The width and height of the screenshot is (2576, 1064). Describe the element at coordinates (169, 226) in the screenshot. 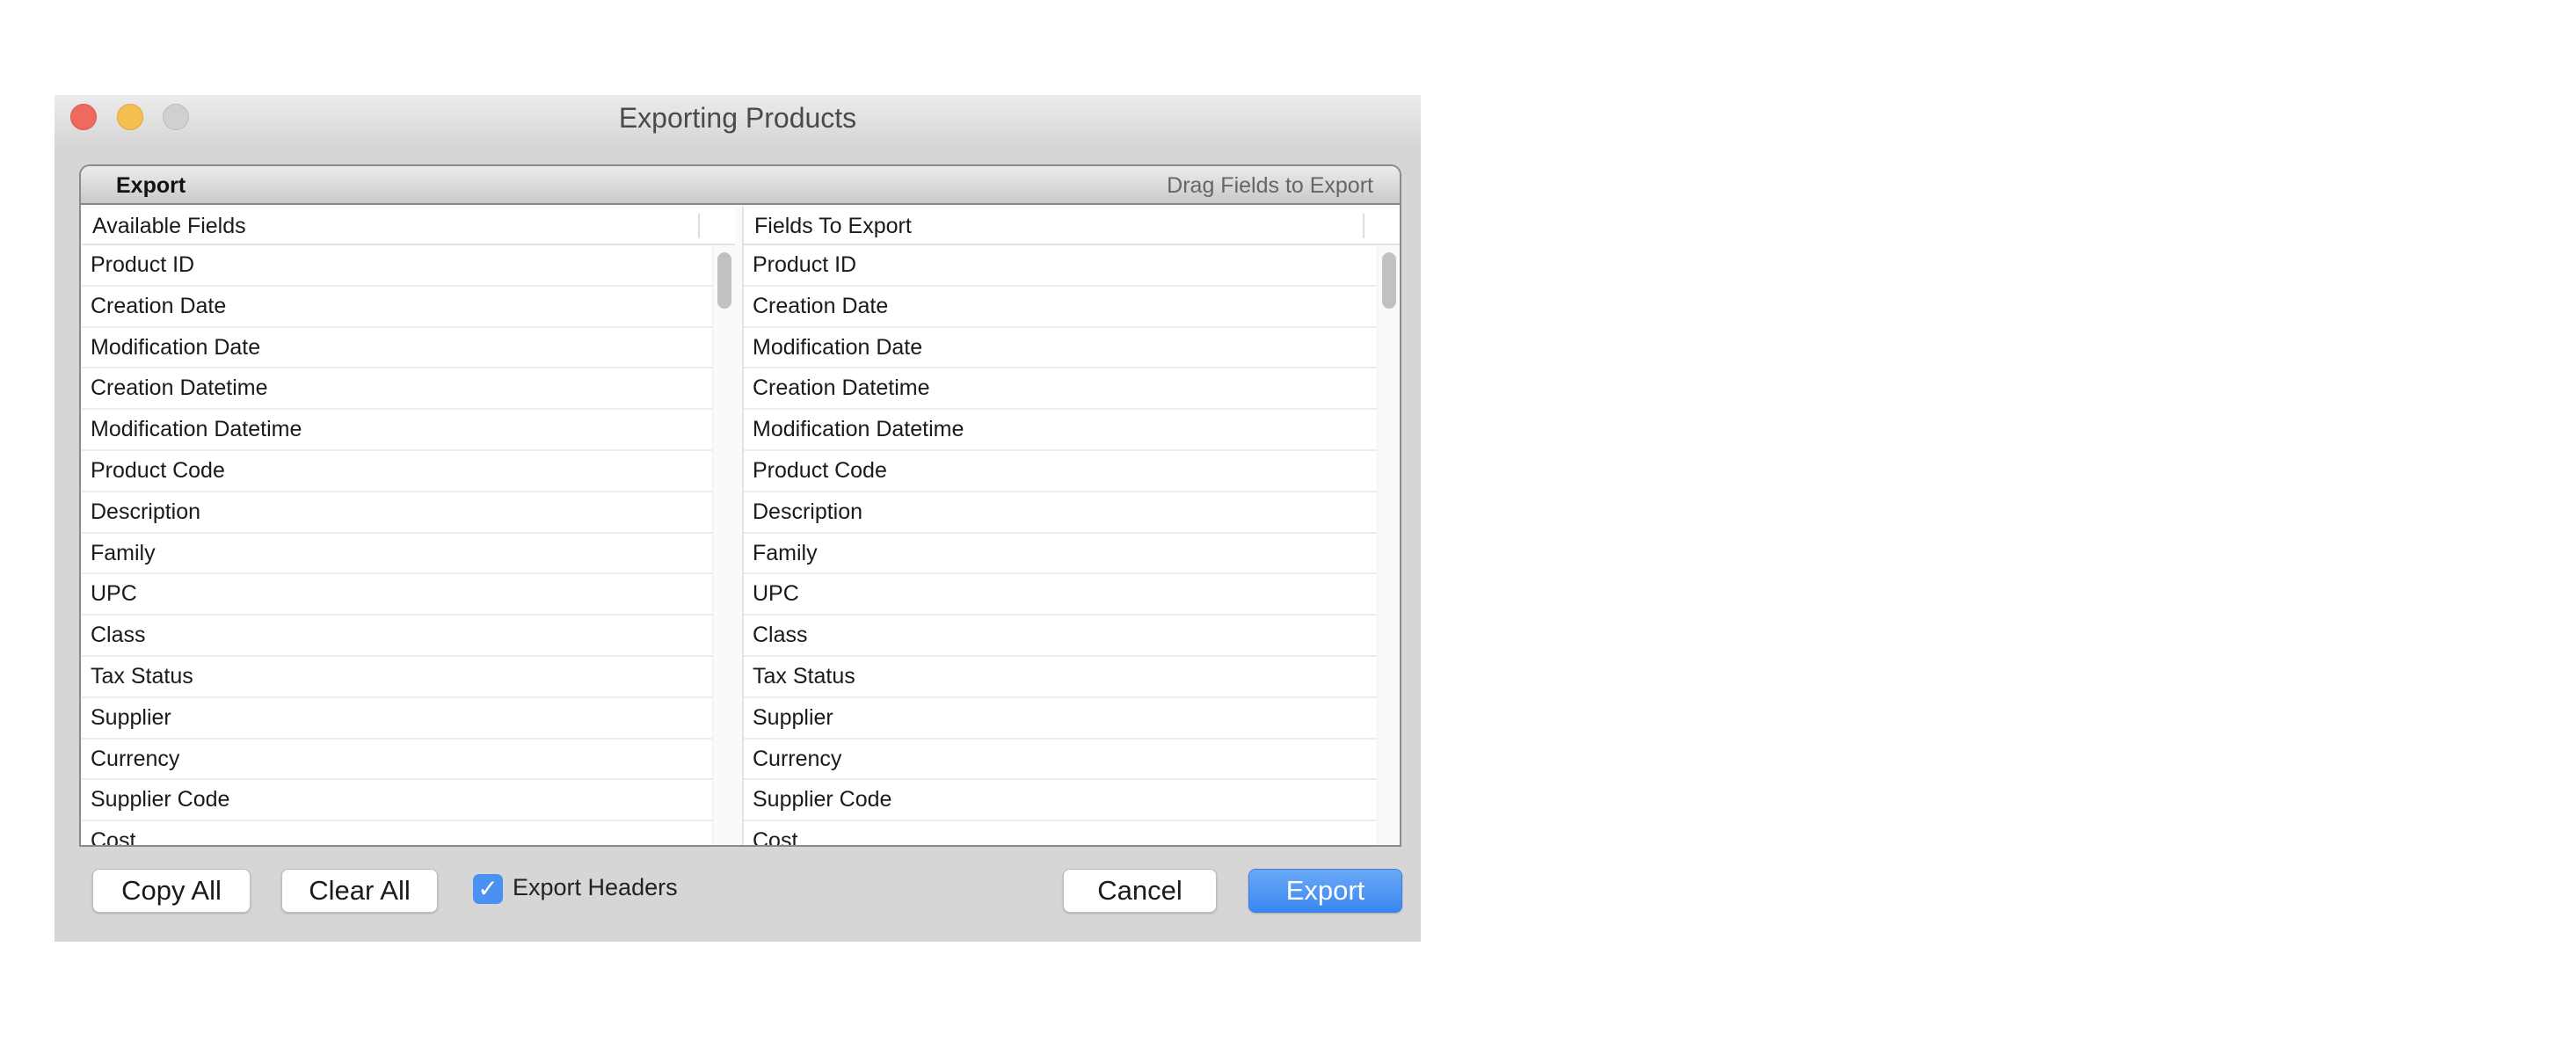

I see `column-label: Available Fields` at that location.